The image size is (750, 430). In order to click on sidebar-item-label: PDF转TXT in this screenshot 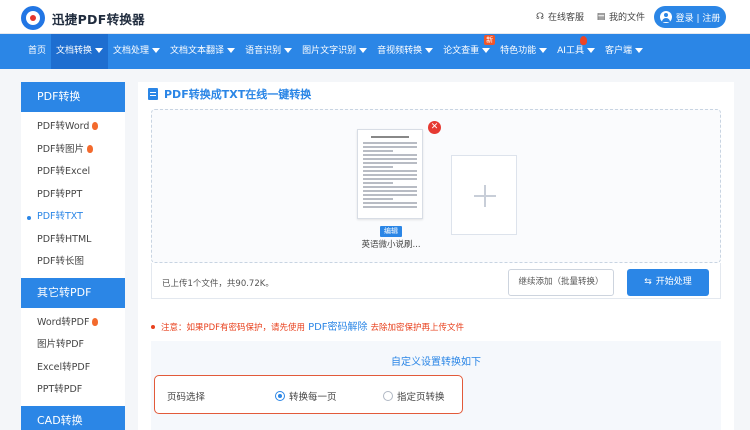, I will do `click(60, 216)`.